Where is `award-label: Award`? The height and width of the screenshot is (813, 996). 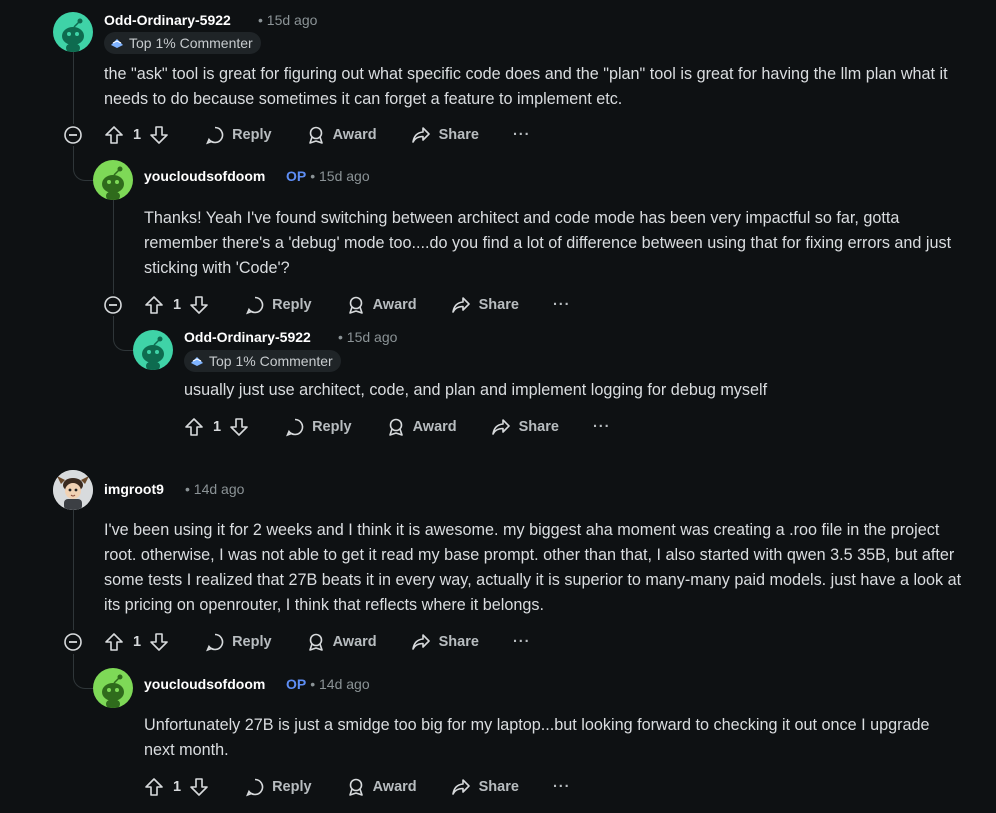 award-label: Award is located at coordinates (394, 305).